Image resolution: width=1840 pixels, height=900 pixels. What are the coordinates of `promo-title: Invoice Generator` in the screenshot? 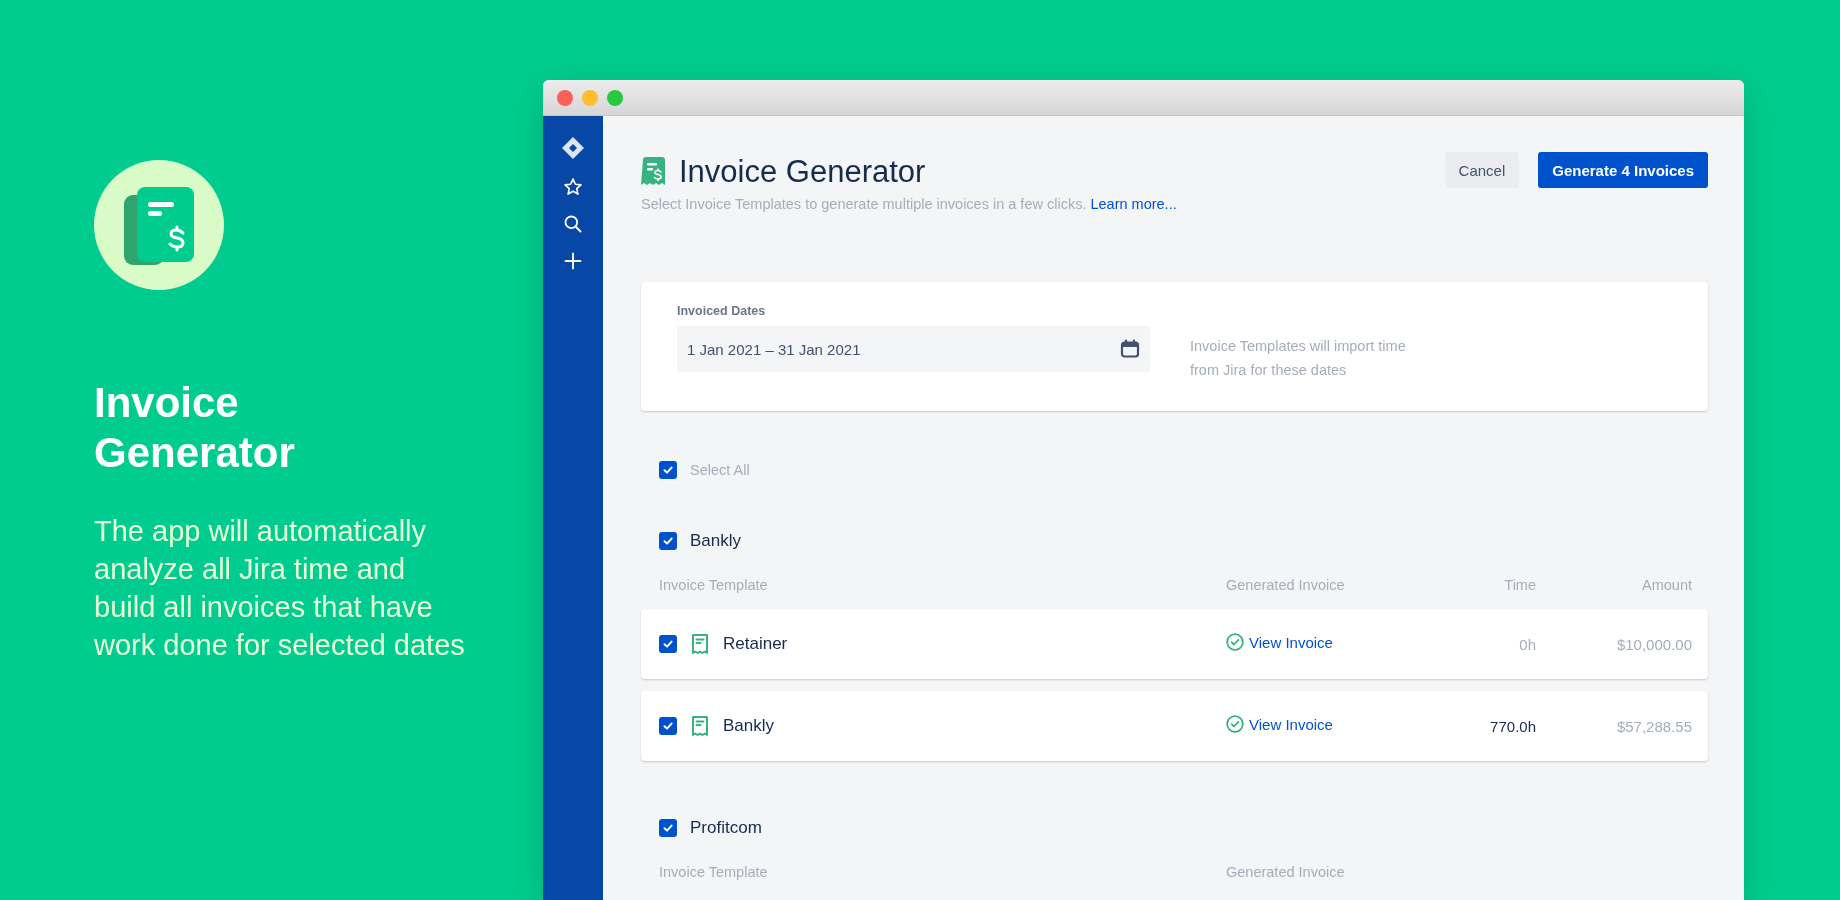 It's located at (195, 428).